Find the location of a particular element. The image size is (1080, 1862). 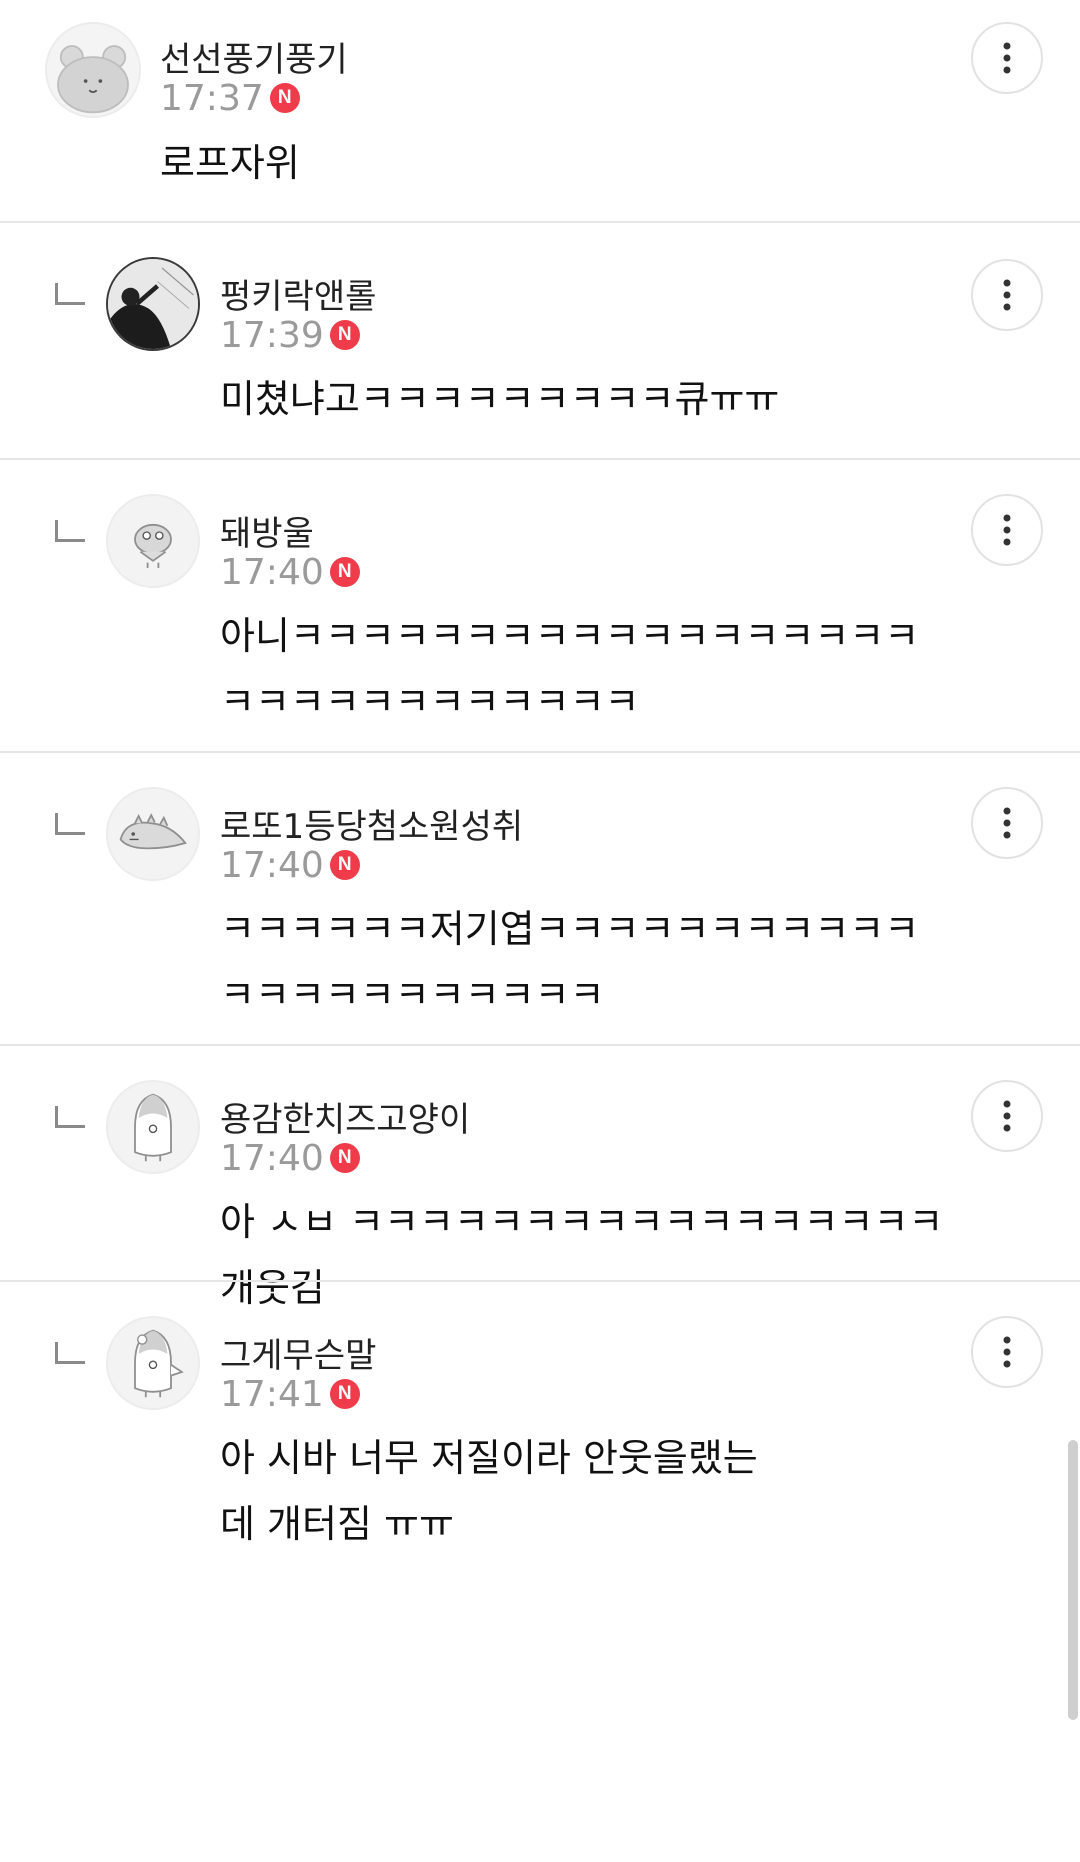

comment-time-row: 17:39 N is located at coordinates (290, 335).